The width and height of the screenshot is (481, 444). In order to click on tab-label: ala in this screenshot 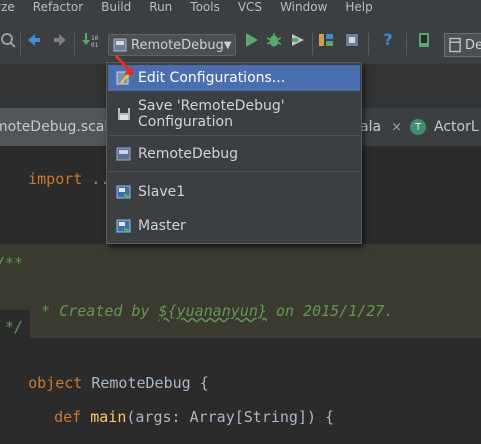, I will do `click(371, 127)`.